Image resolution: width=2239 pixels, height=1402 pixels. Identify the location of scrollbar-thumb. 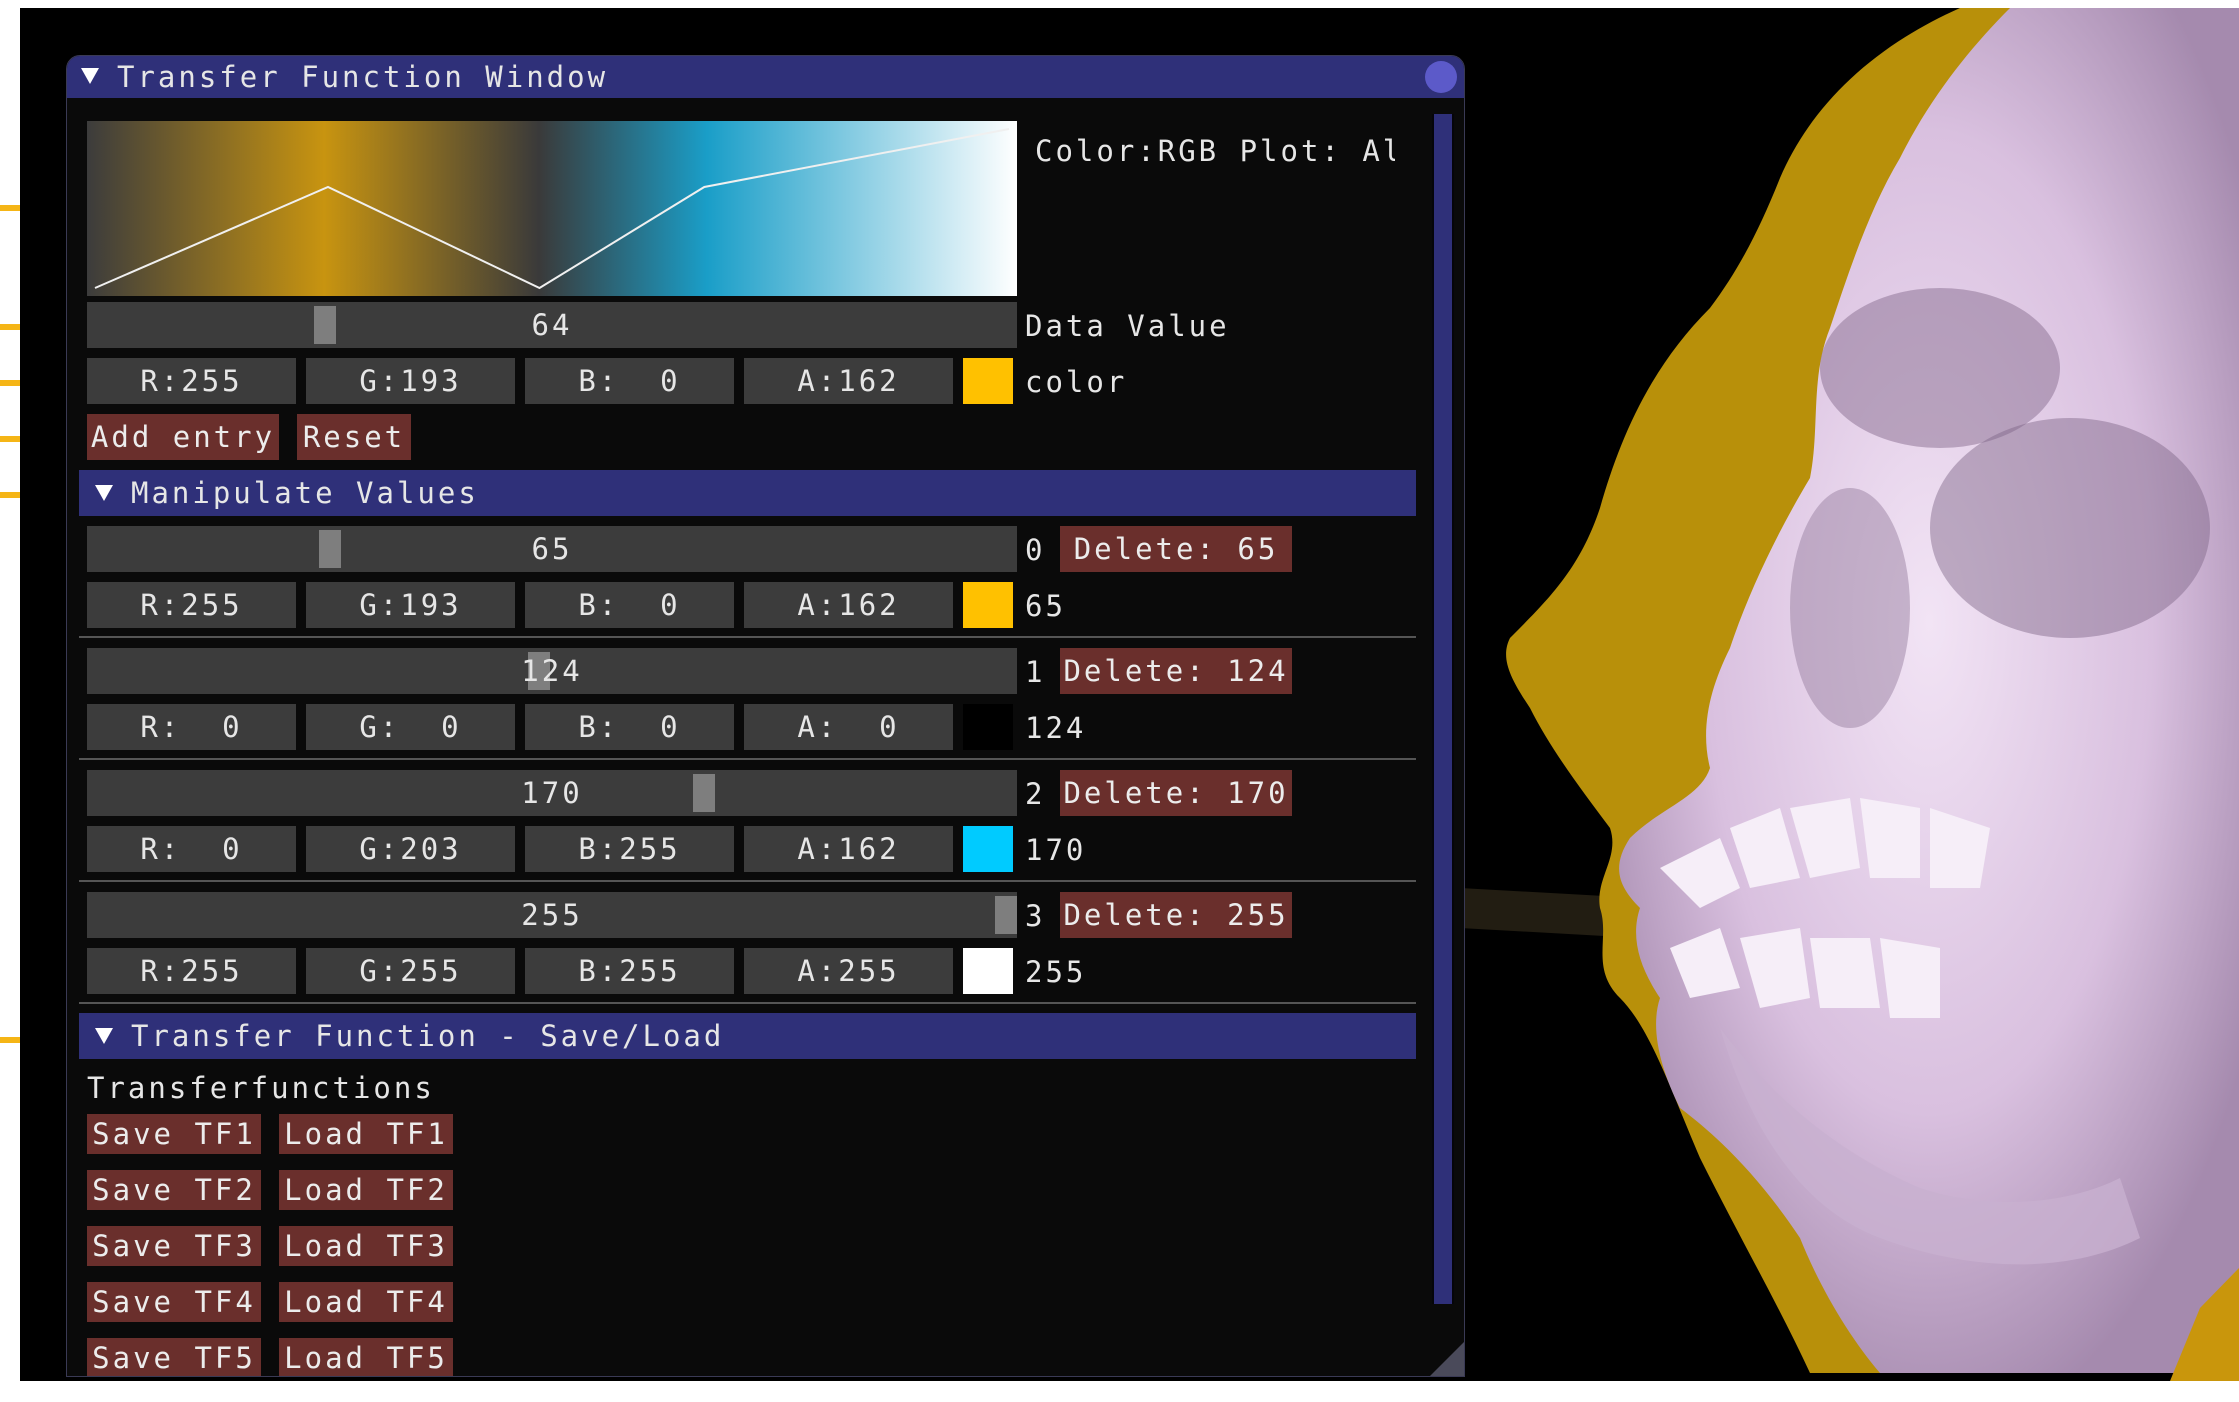
(1443, 709).